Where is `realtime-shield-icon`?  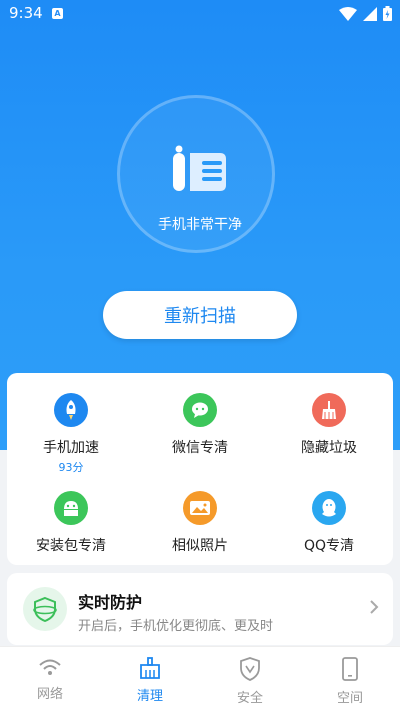 realtime-shield-icon is located at coordinates (45, 609).